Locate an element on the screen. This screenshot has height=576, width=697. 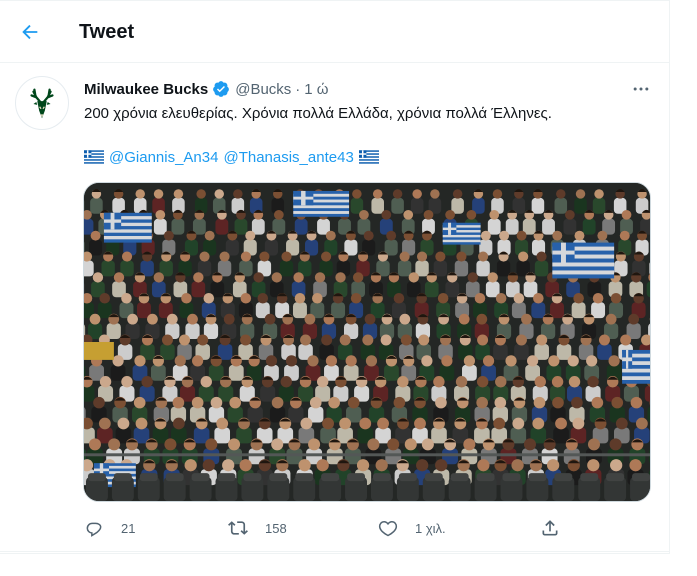
like-button: 1 χιλ. is located at coordinates (412, 528).